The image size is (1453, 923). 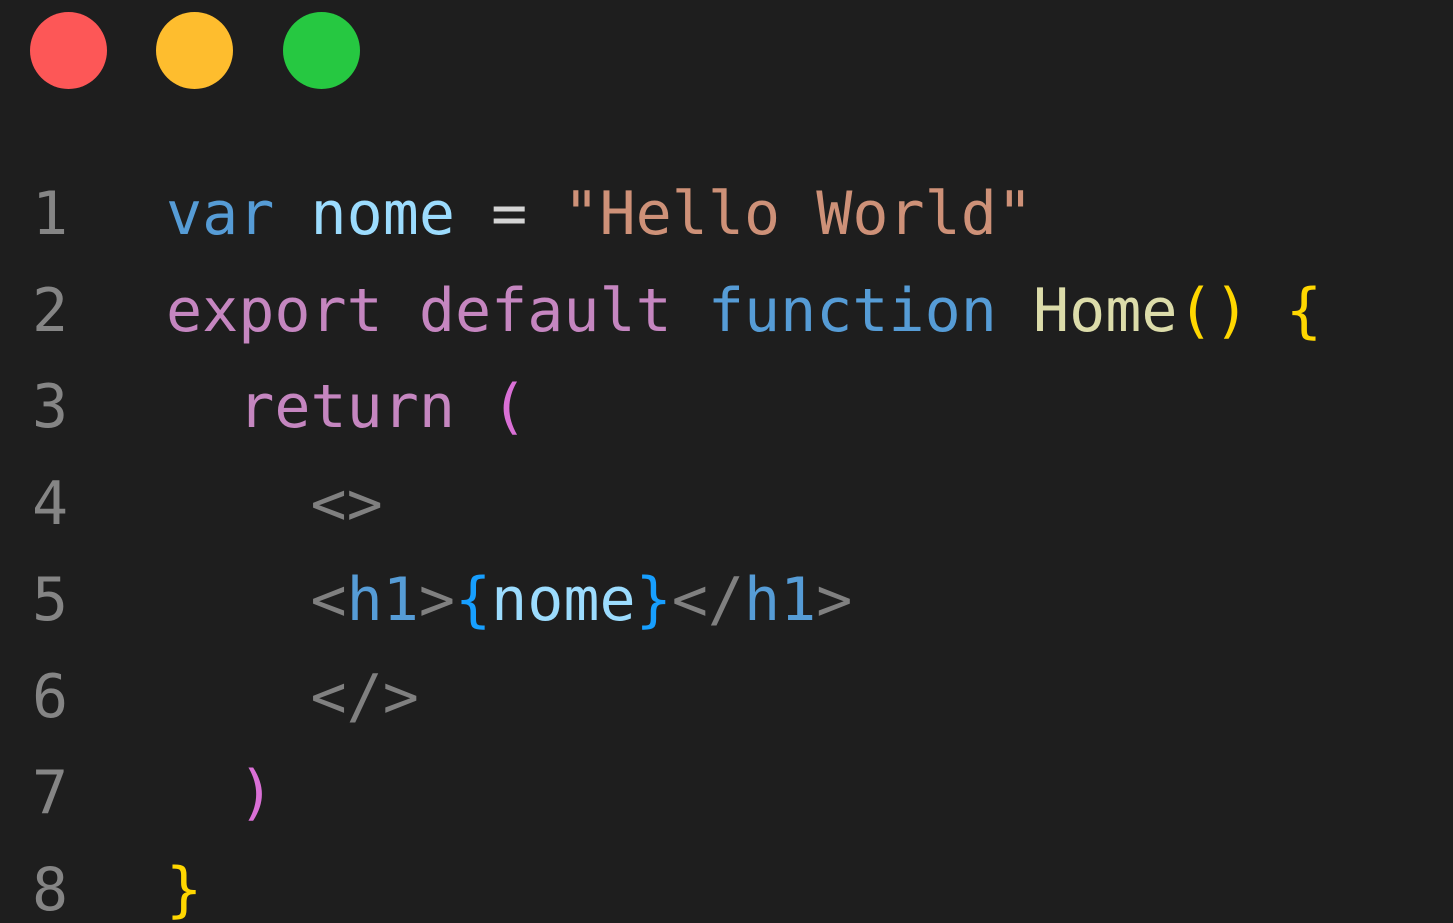 What do you see at coordinates (707, 600) in the screenshot?
I see `code-token: </` at bounding box center [707, 600].